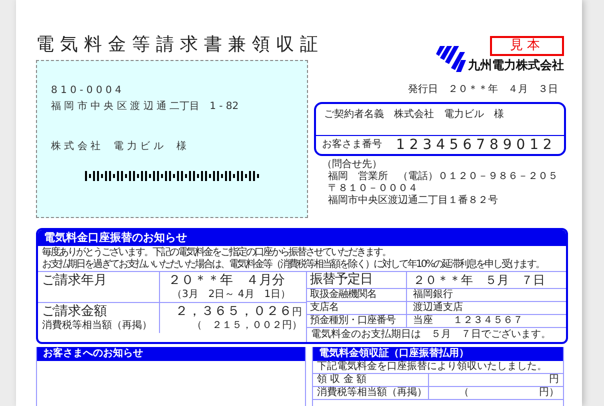 The image size is (604, 406). What do you see at coordinates (549, 393) in the screenshot?
I see `yen-unit: 円）` at bounding box center [549, 393].